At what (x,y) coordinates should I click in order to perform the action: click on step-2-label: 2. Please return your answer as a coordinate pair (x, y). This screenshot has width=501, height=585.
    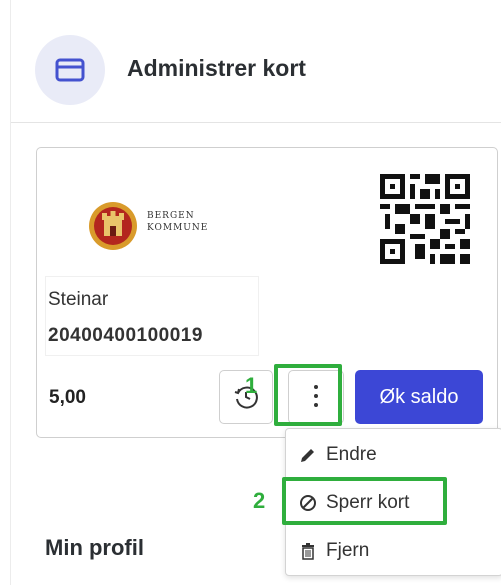
    Looking at the image, I should click on (259, 500).